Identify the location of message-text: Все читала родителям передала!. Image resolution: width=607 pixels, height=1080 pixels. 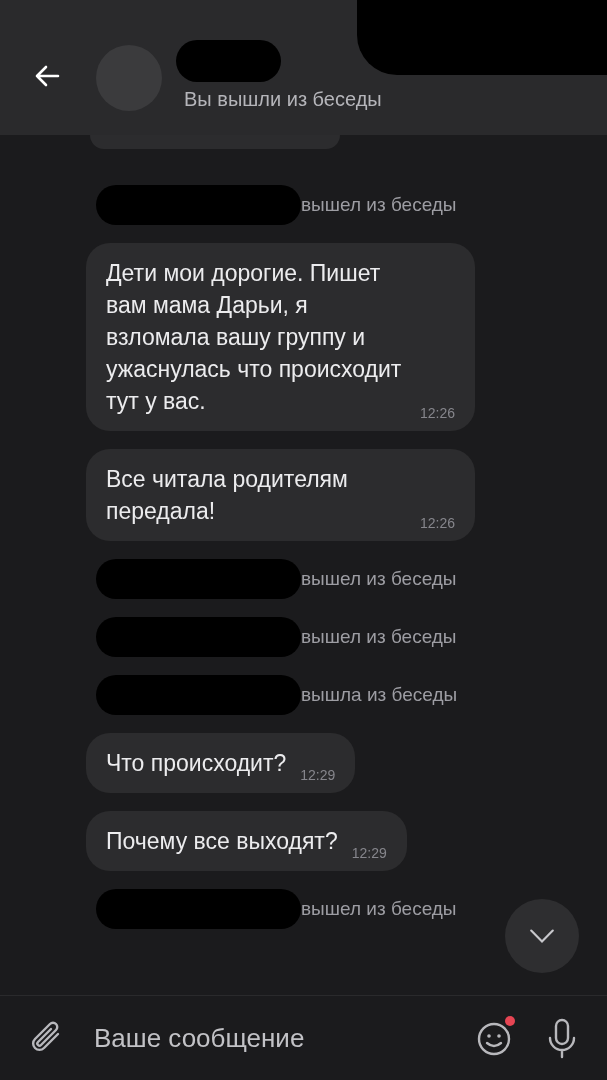
(227, 495).